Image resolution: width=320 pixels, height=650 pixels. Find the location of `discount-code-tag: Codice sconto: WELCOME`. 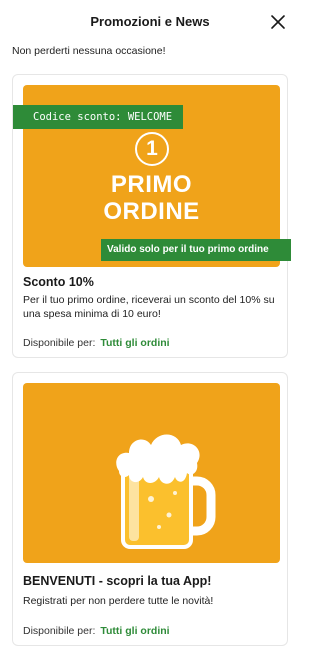

discount-code-tag: Codice sconto: WELCOME is located at coordinates (98, 117).